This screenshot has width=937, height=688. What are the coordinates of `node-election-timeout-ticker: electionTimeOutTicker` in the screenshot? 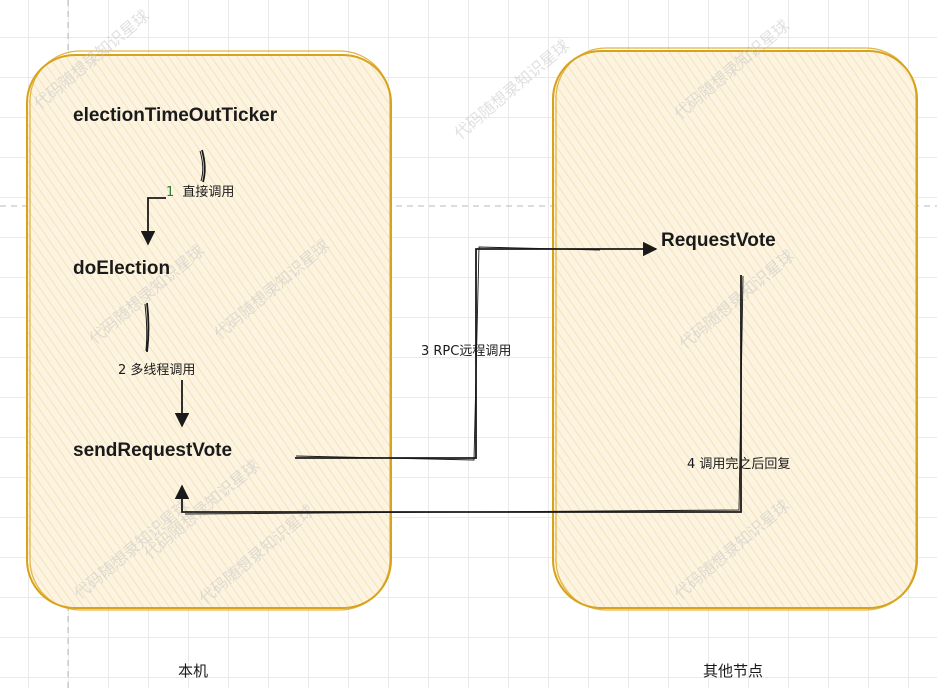 It's located at (175, 115).